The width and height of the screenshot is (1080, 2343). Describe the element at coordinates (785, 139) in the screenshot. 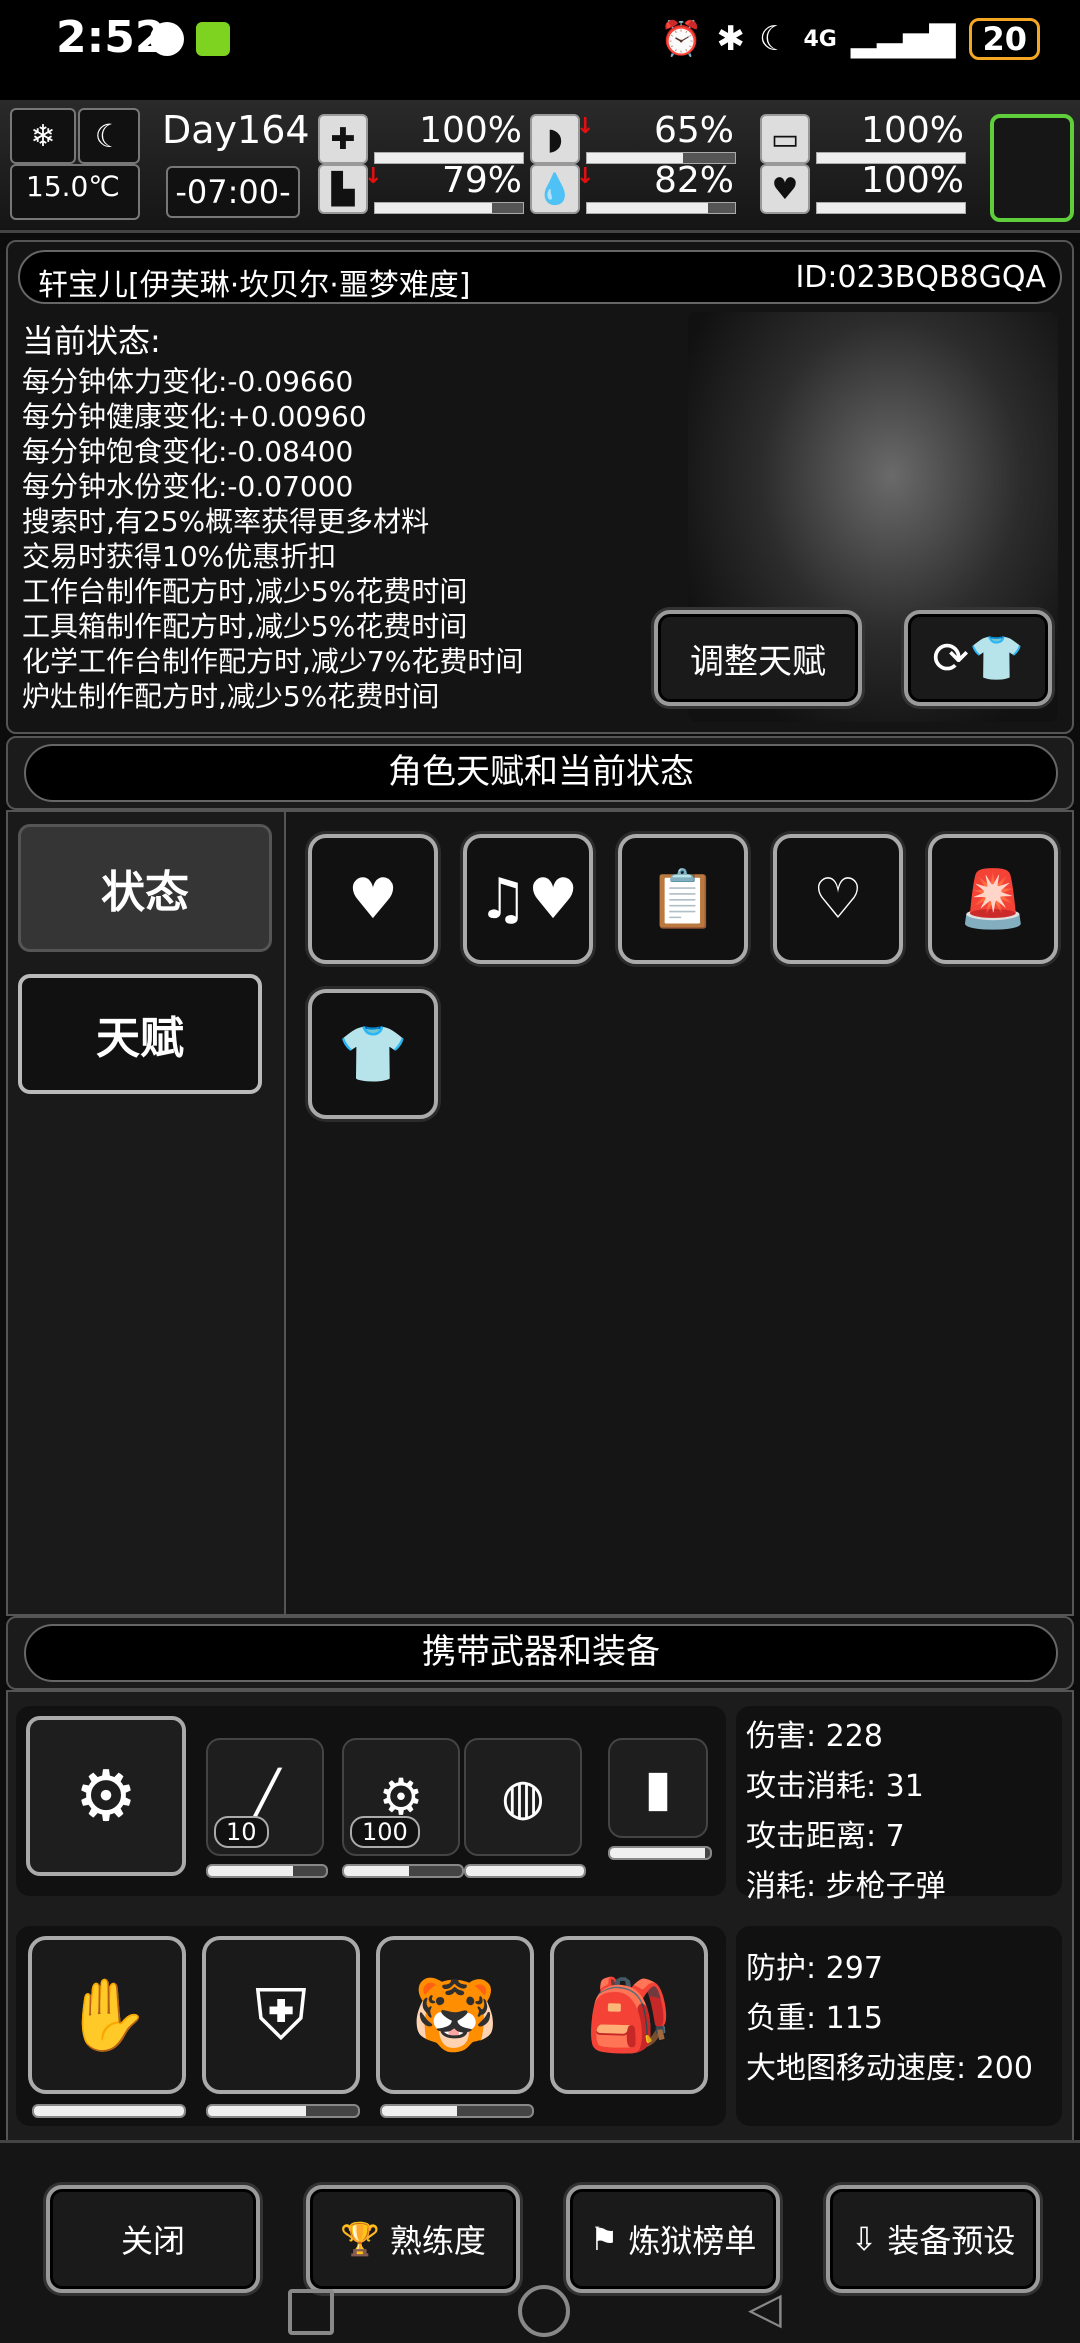

I see `pill-icon: ▭` at that location.